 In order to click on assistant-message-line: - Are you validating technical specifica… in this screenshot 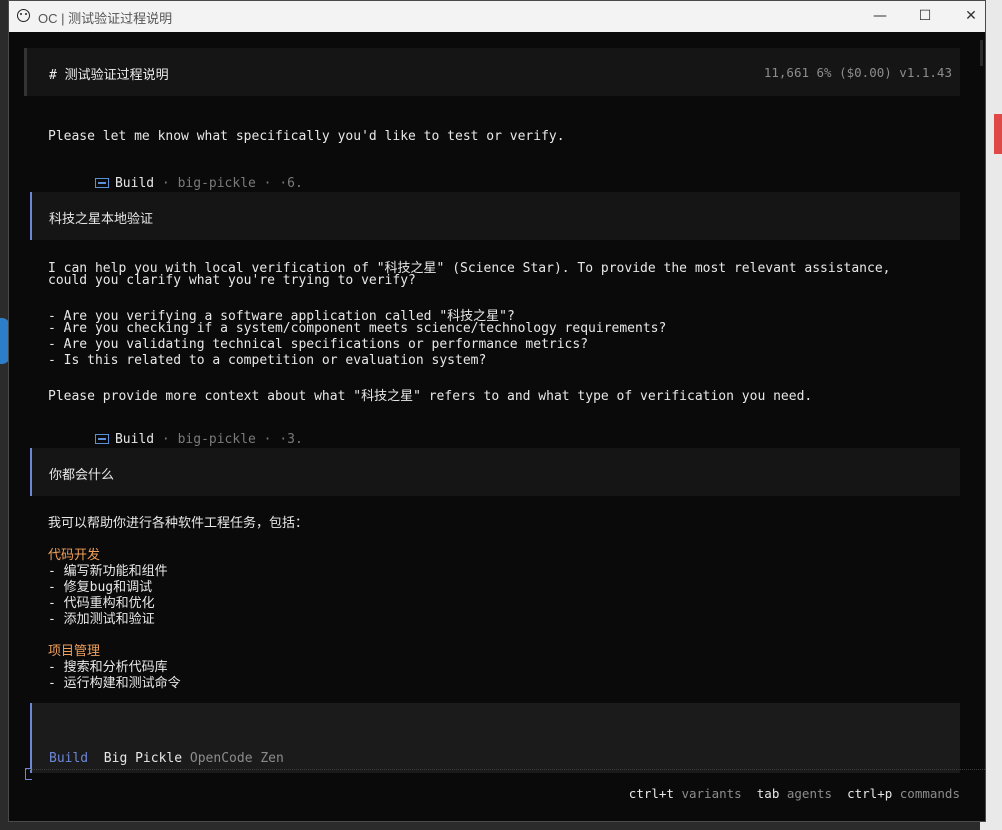, I will do `click(318, 344)`.